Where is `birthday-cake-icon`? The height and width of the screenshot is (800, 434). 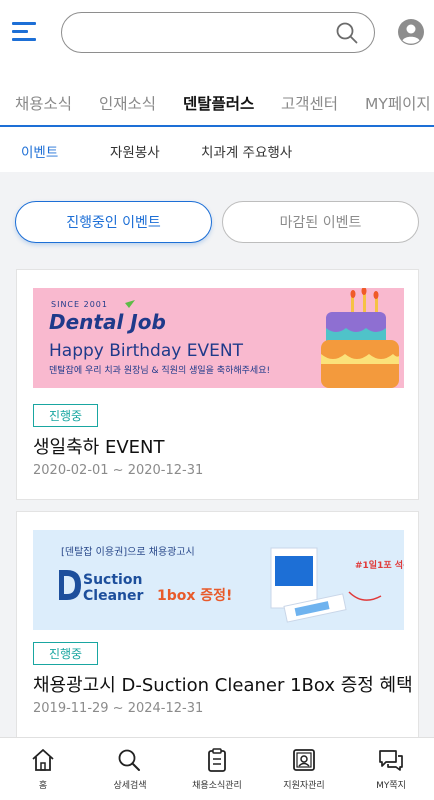 birthday-cake-icon is located at coordinates (360, 338).